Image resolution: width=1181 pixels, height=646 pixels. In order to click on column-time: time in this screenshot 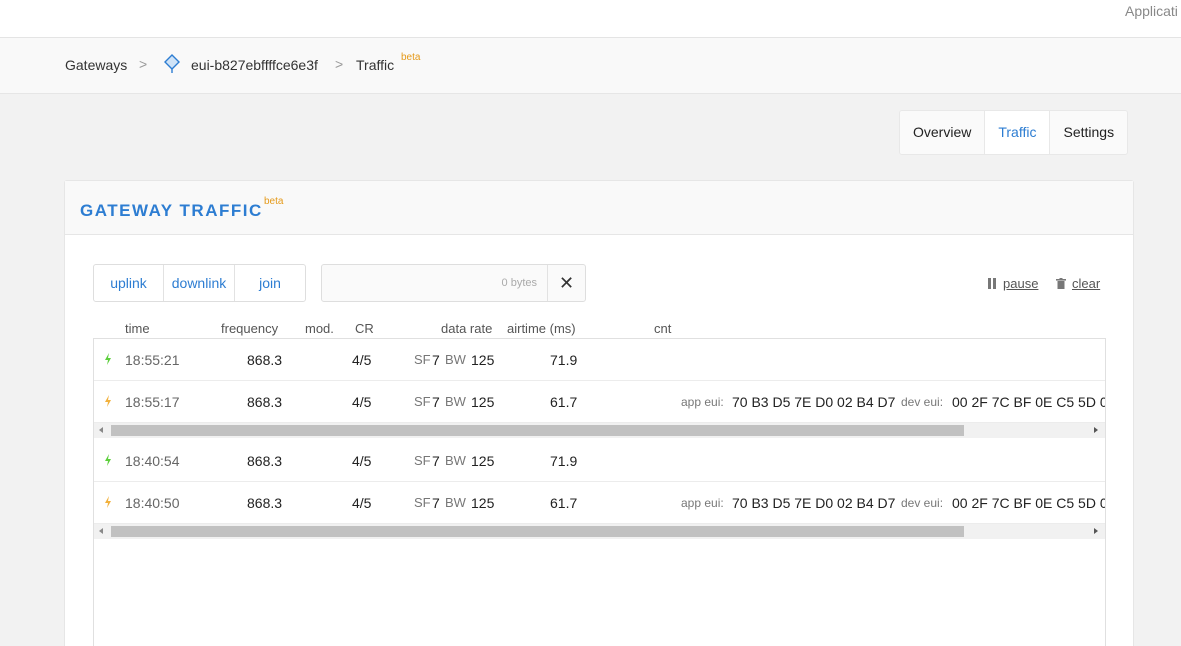, I will do `click(137, 328)`.